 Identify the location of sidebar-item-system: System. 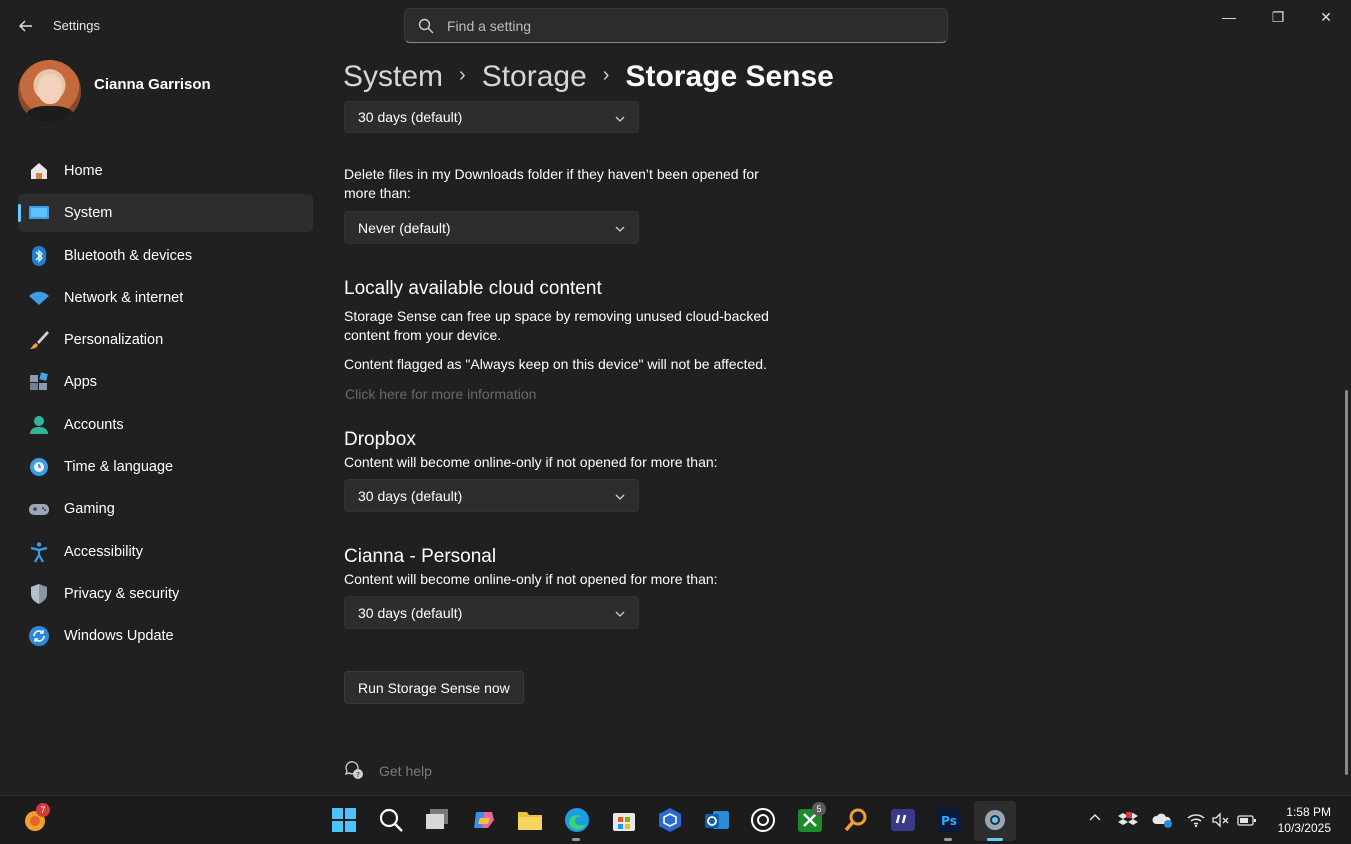
(165, 213).